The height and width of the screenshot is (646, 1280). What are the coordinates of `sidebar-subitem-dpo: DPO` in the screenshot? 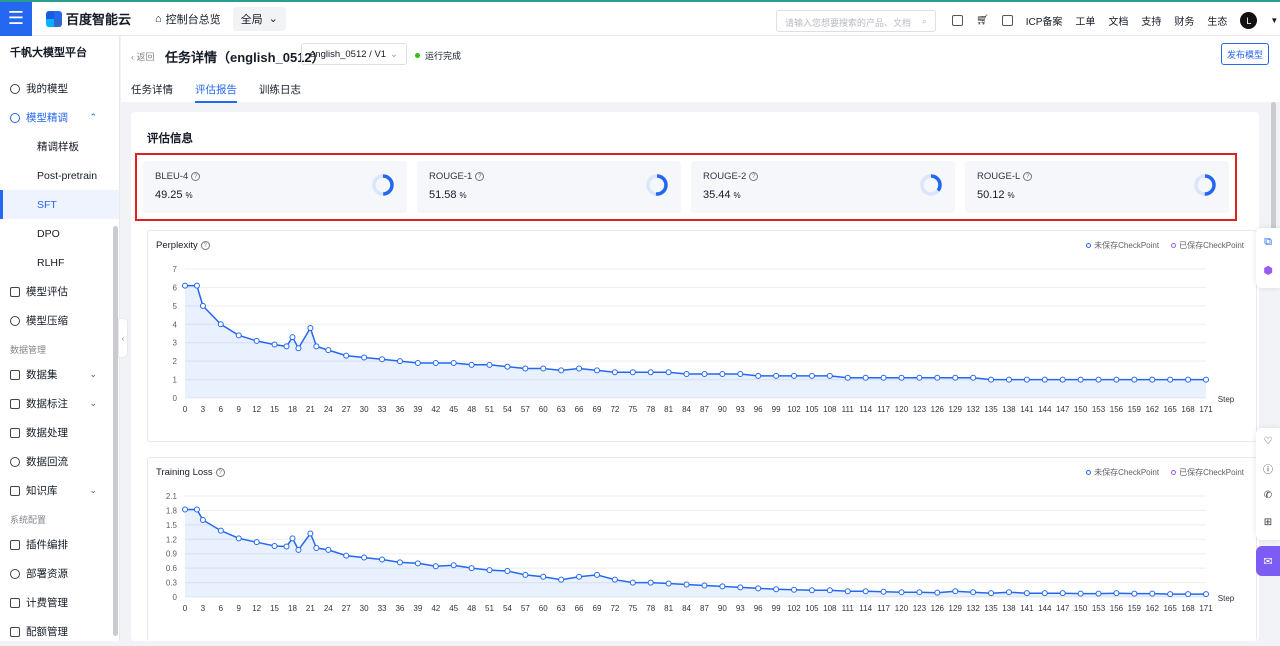 It's located at (59, 233).